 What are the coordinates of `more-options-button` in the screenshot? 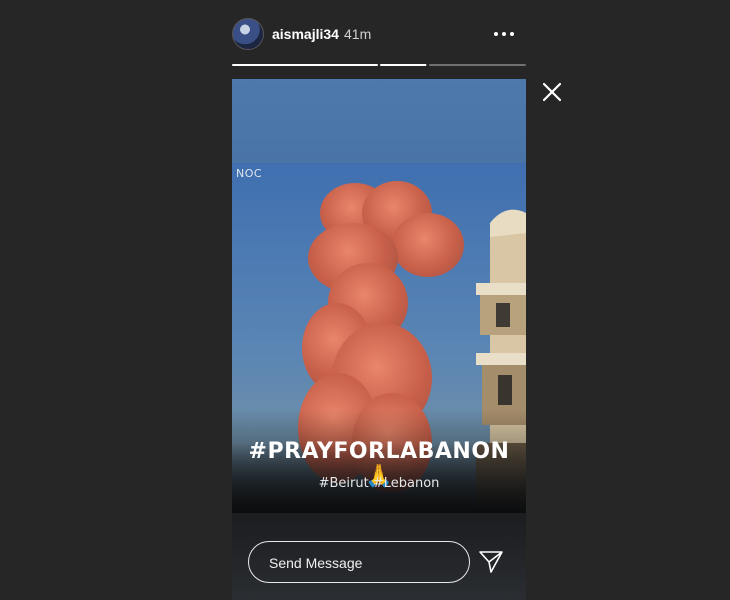 It's located at (506, 34).